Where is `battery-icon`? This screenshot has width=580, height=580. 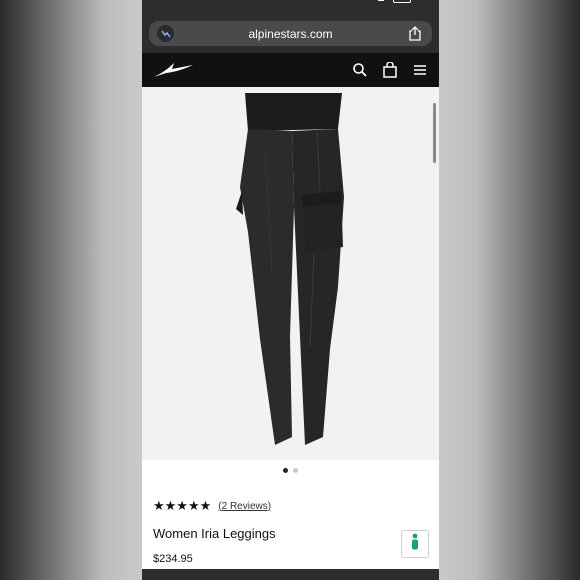 battery-icon is located at coordinates (402, 1).